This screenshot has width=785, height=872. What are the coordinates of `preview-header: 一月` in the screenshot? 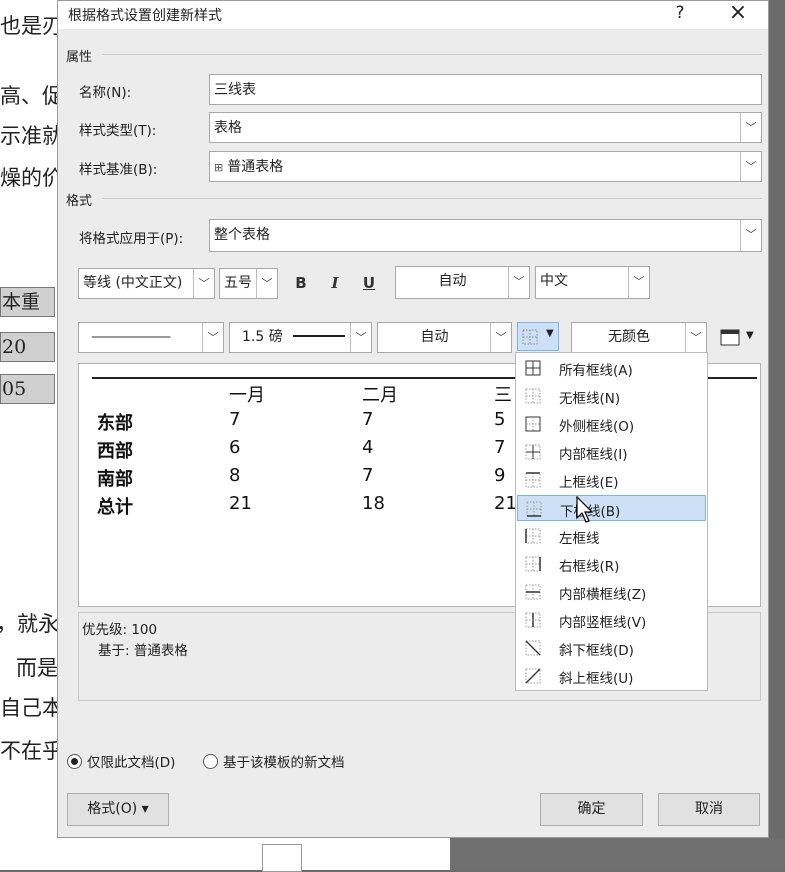 It's located at (247, 395).